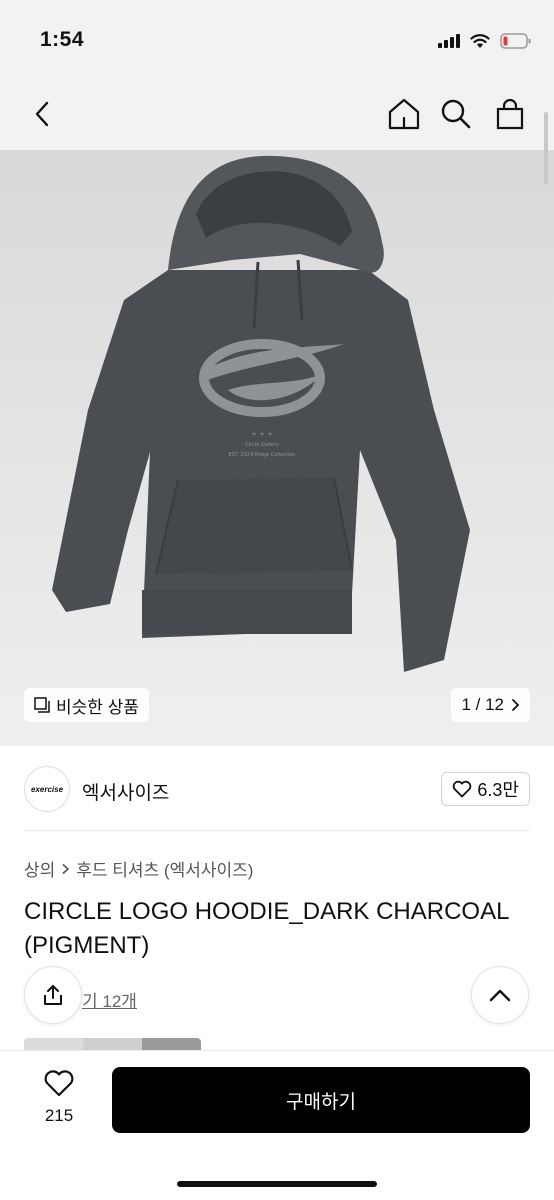  Describe the element at coordinates (277, 41) in the screenshot. I see `status-bar: 1:54` at that location.